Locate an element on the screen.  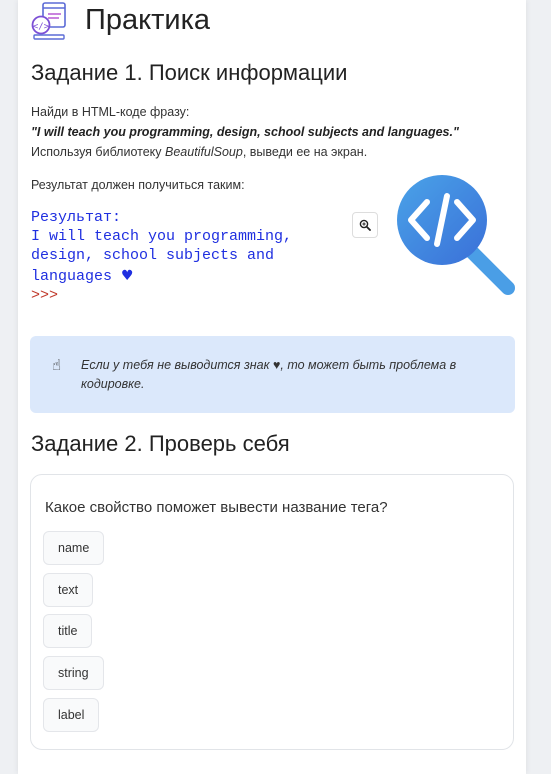
code-prompt: >>> is located at coordinates (45, 295).